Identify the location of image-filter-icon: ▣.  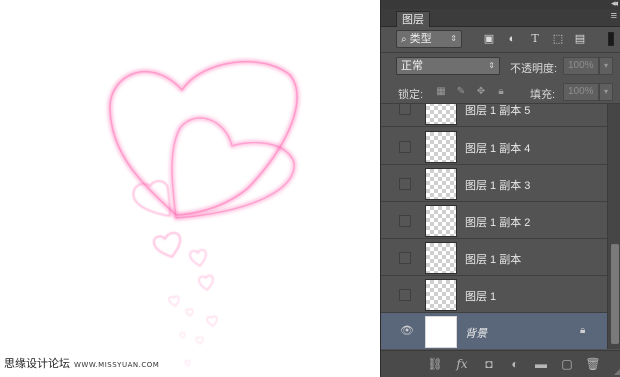
(489, 39).